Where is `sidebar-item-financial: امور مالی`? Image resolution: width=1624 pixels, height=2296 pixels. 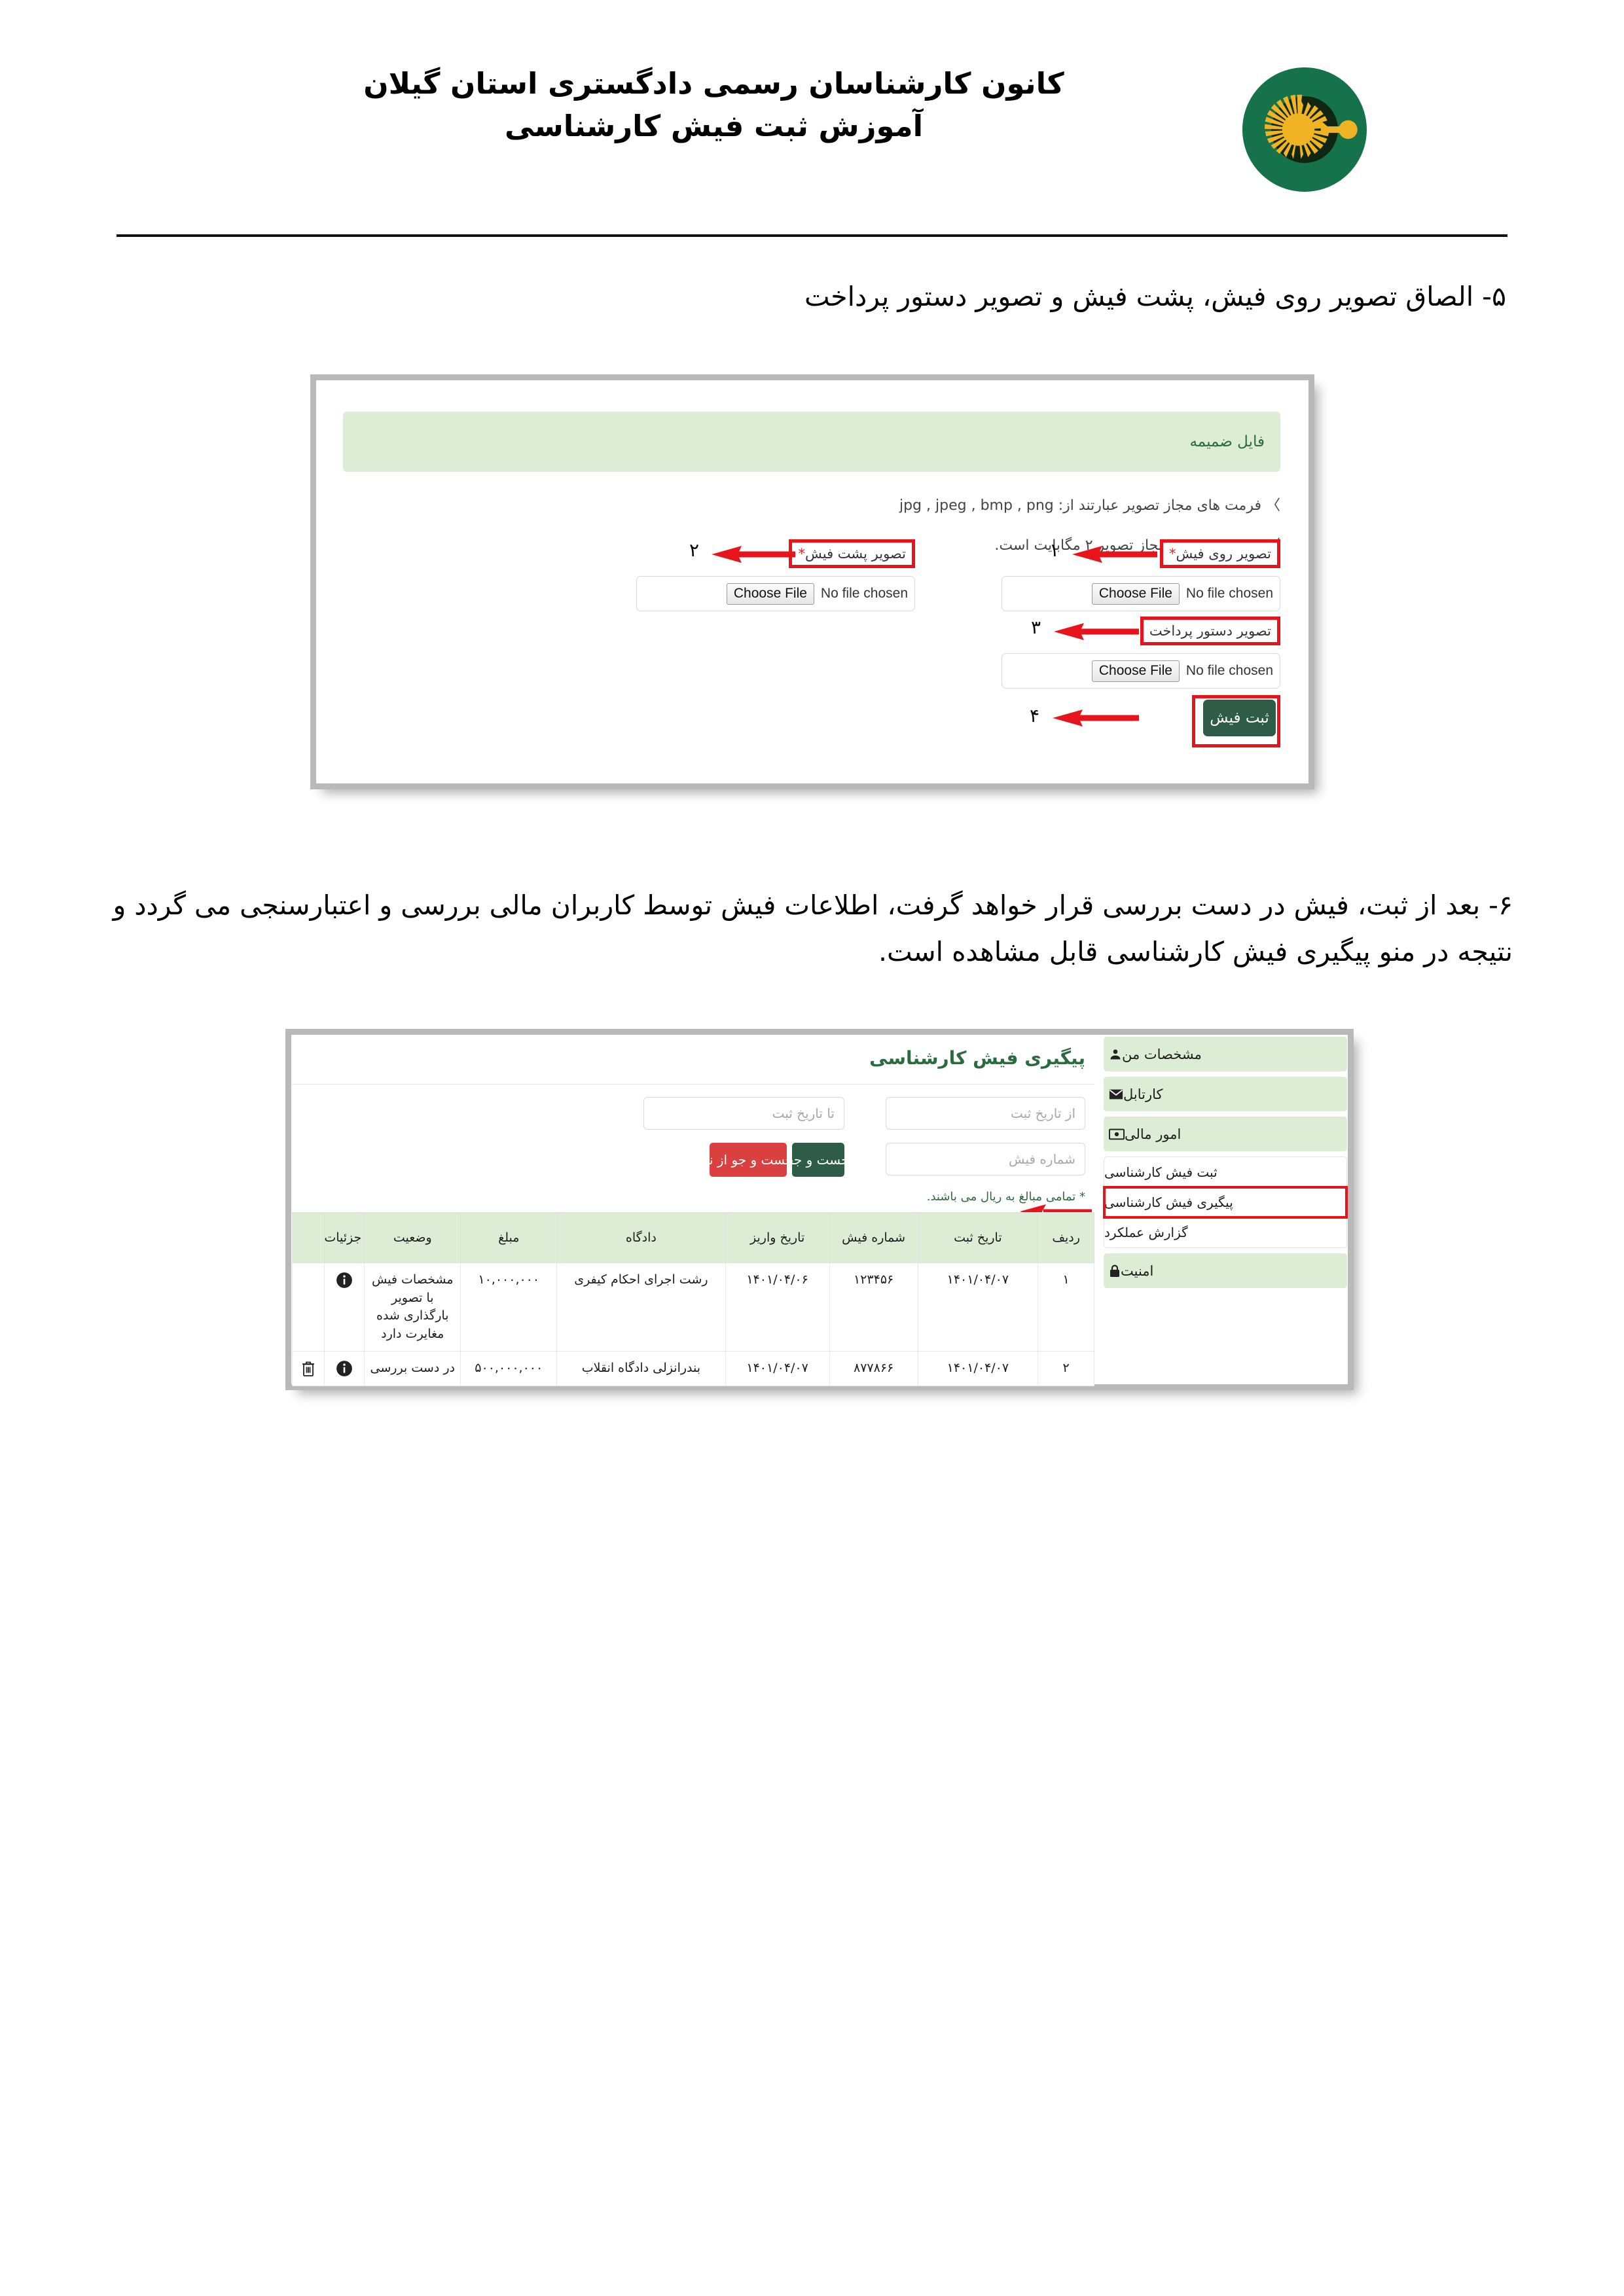
sidebar-item-financial: امور مالی is located at coordinates (1225, 1134).